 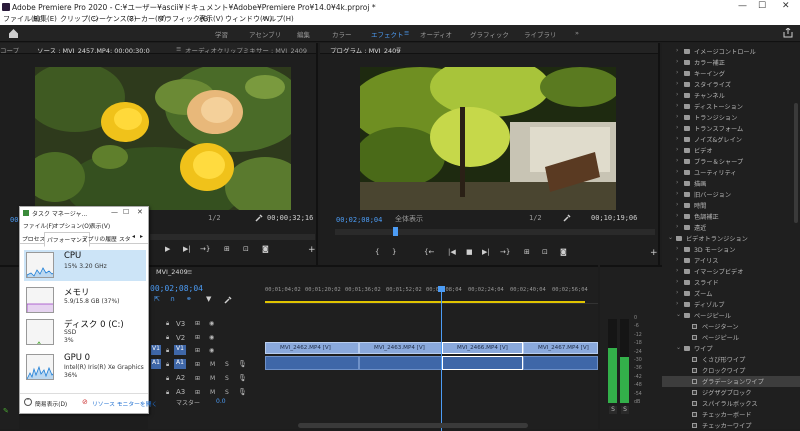 What do you see at coordinates (365, 49) in the screenshot?
I see `program-tab: プログラム : MVI_2409` at bounding box center [365, 49].